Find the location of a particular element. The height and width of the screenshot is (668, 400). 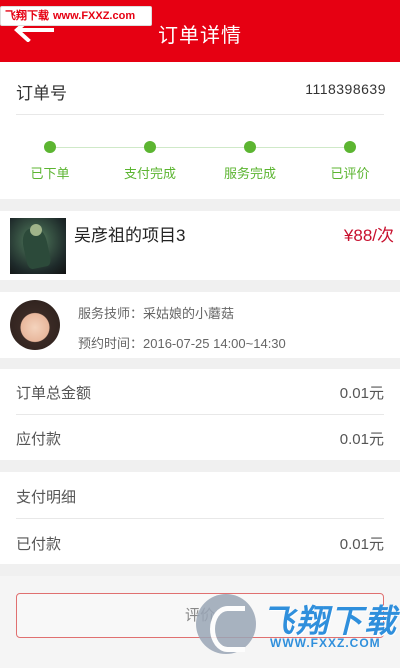

watermark-url: WWW.FXXZ.COM is located at coordinates (325, 643).